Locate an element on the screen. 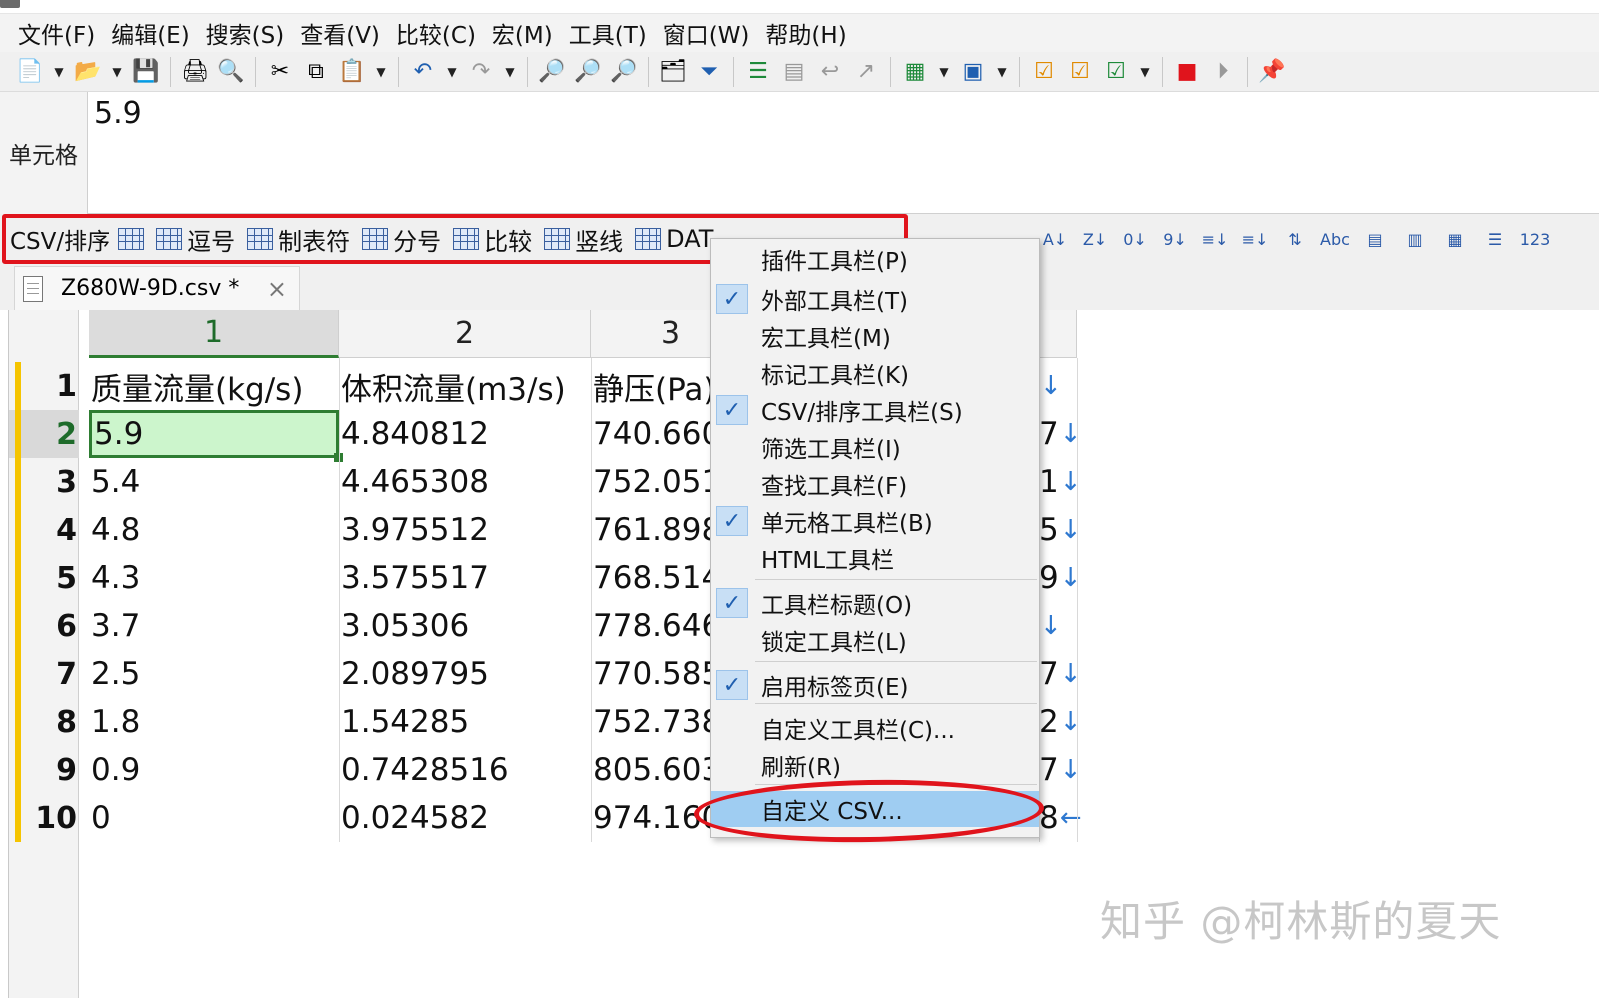  cut-icon: ✂ is located at coordinates (280, 72).